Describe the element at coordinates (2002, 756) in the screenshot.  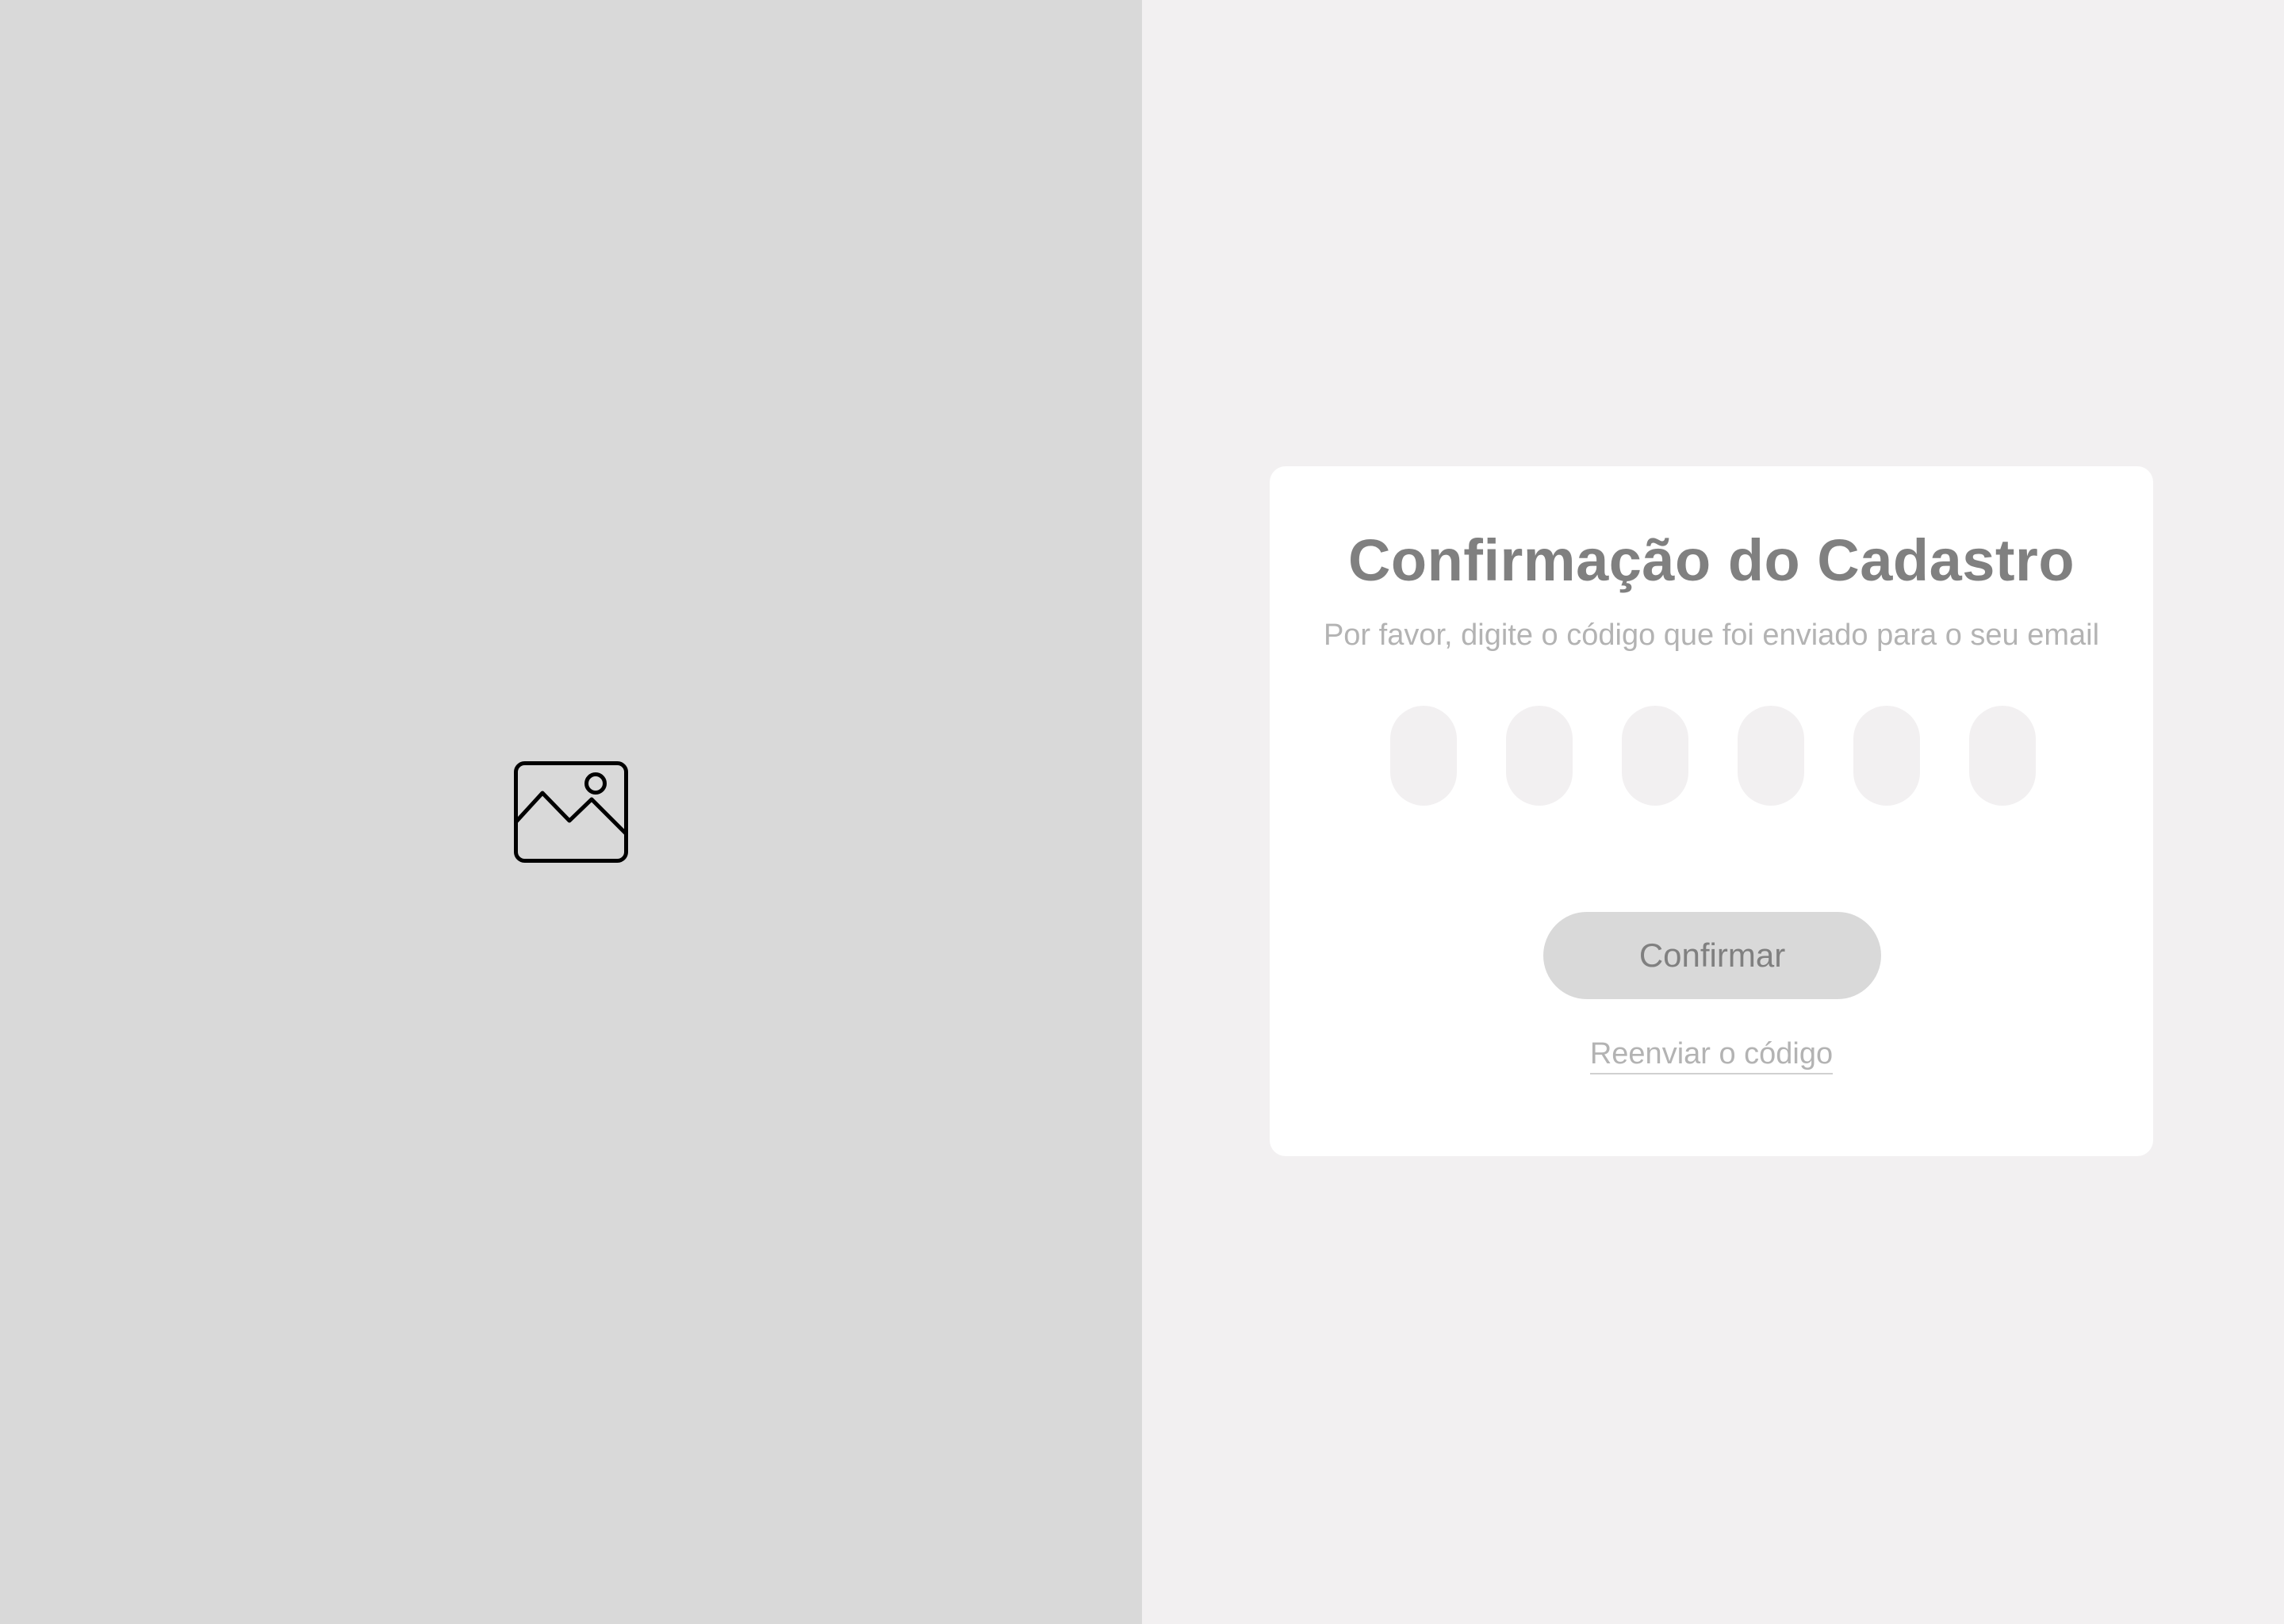
I see `code-digit-6-input` at that location.